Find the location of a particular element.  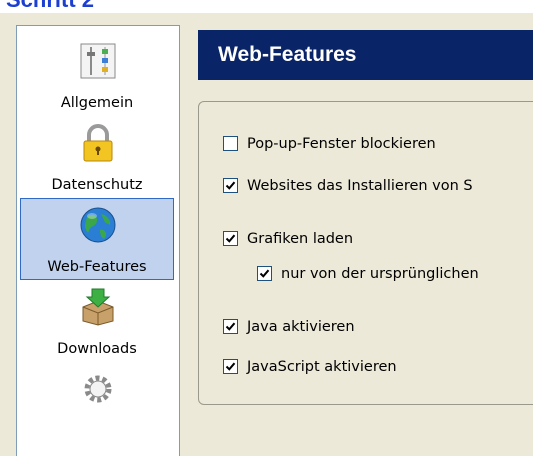

option-label: JavaScript aktivieren is located at coordinates (322, 367).